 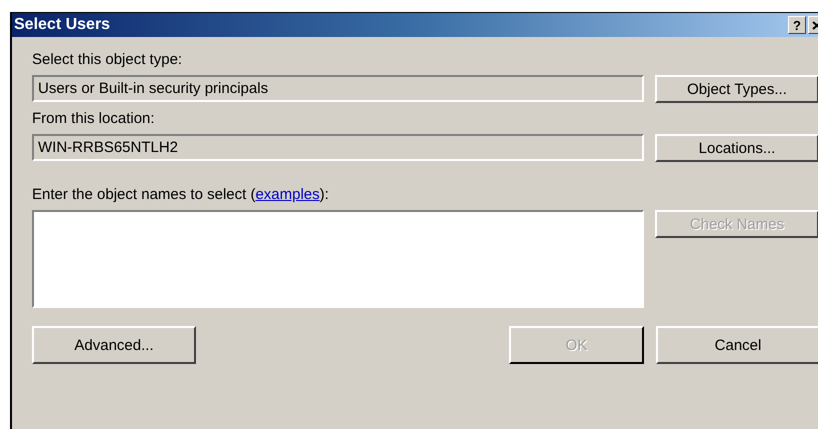 I want to click on location-field: WIN-RRBS65NTLH2, so click(x=338, y=147).